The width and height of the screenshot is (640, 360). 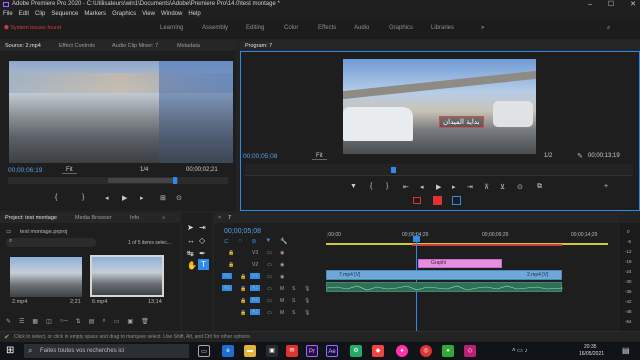 I want to click on source-export-frame-icon: ⊙, so click(x=179, y=198).